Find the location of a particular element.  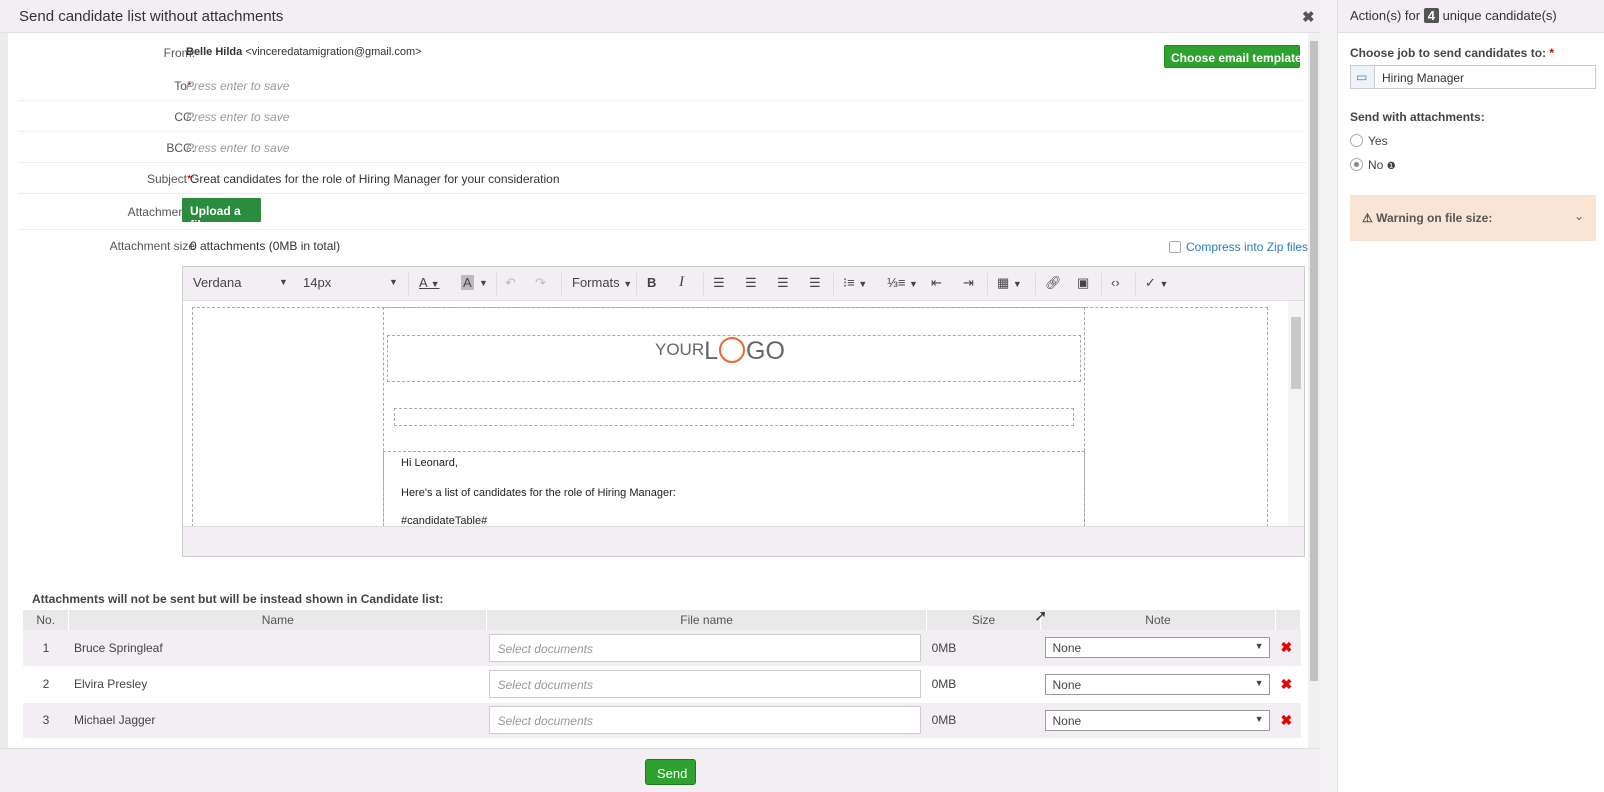

spellcheck-icon: ✓ ▼ is located at coordinates (1156, 283).